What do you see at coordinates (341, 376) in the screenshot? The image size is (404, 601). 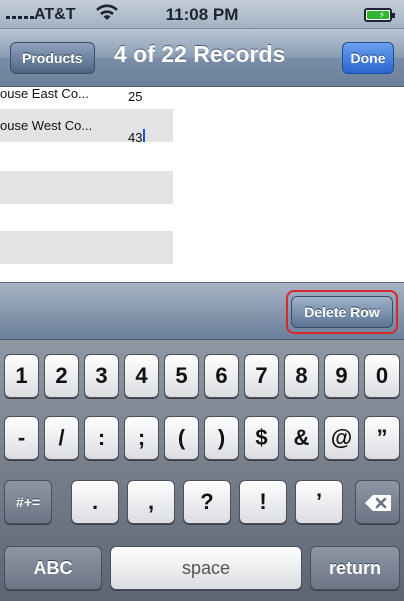 I see `key-9: 9` at bounding box center [341, 376].